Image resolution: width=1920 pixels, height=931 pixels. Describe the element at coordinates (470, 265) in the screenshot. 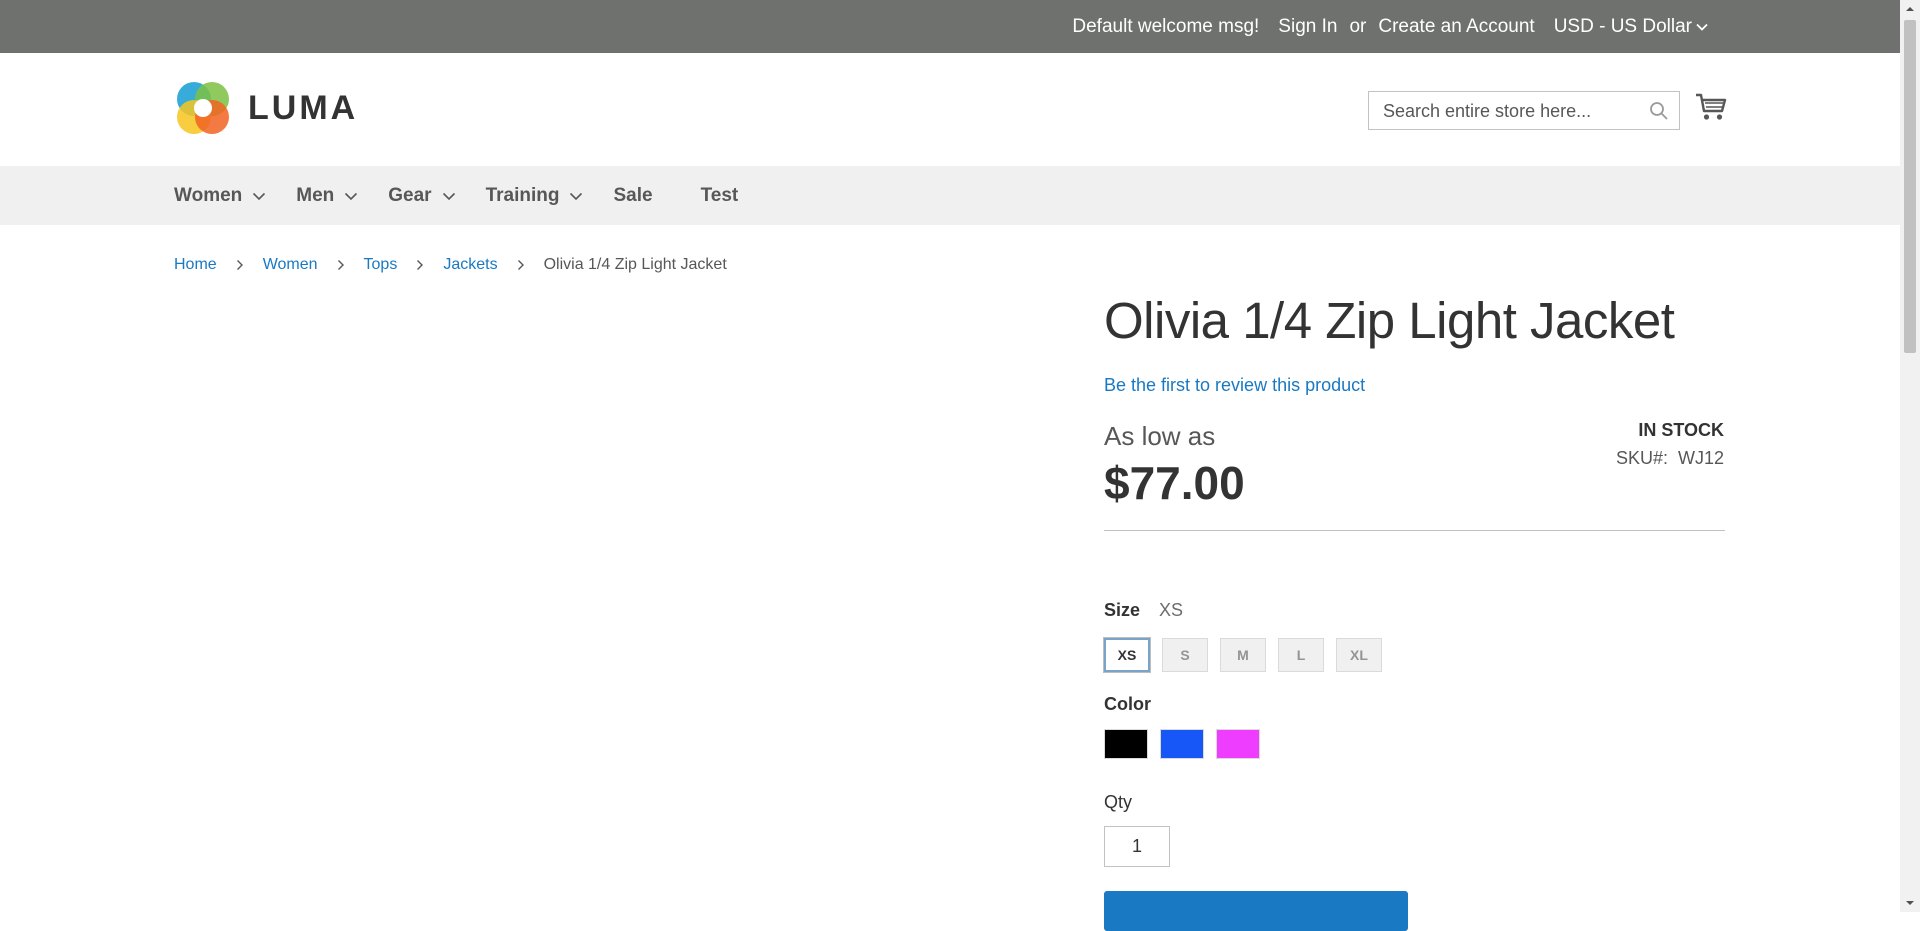

I see `breadcrumb-link: Jackets` at that location.